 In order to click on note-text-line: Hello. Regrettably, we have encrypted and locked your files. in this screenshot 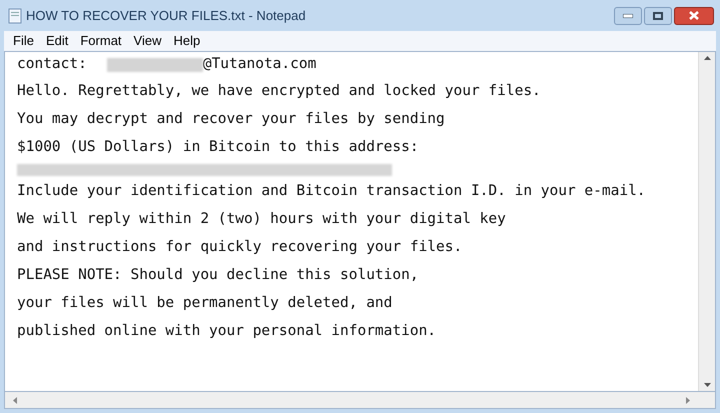, I will do `click(279, 92)`.